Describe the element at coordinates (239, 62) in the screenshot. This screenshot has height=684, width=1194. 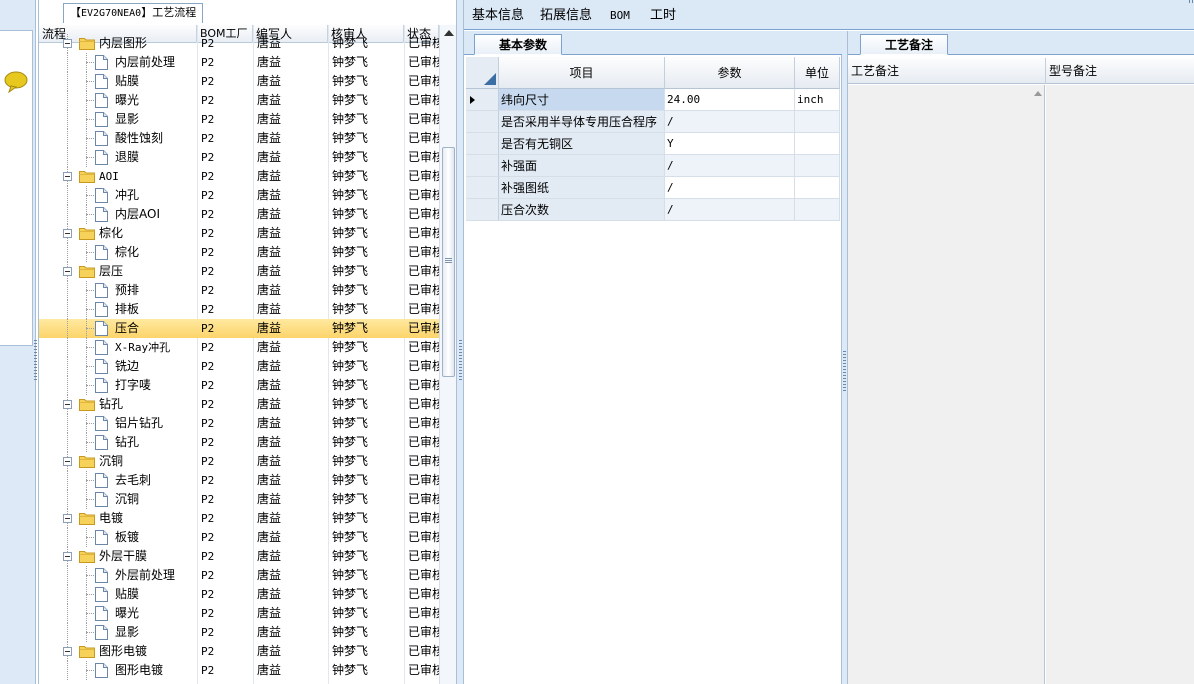
I see `tree-row: 内层前处理 P2 唐益 钟梦飞 已审核` at that location.